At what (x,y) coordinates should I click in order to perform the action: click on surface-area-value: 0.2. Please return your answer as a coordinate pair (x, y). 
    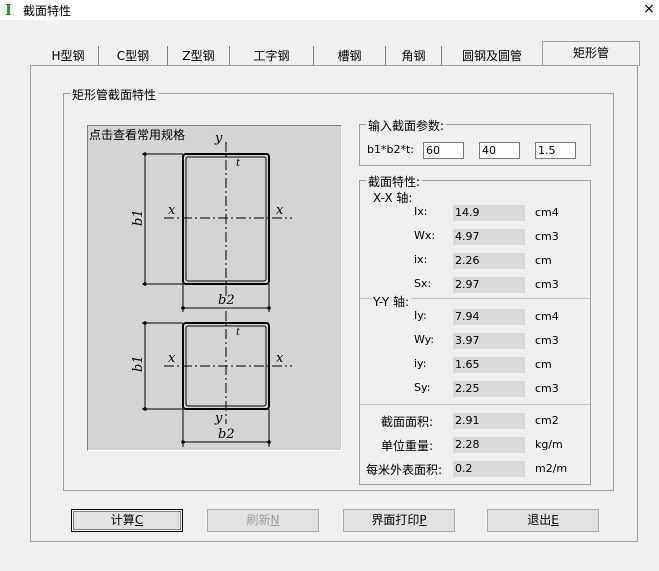
    Looking at the image, I should click on (489, 469).